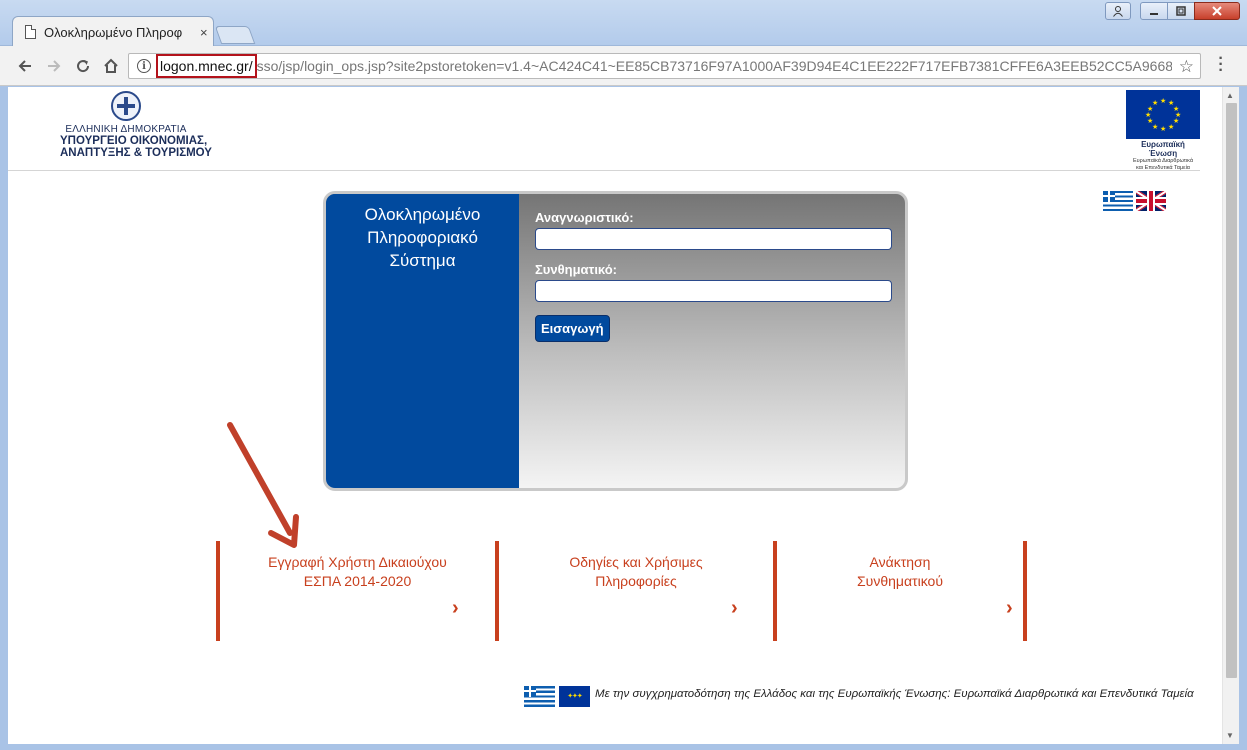 This screenshot has width=1247, height=750. What do you see at coordinates (623, 23) in the screenshot?
I see `window-titlebar: Ολοκληρωμένο Πληροφ ×` at bounding box center [623, 23].